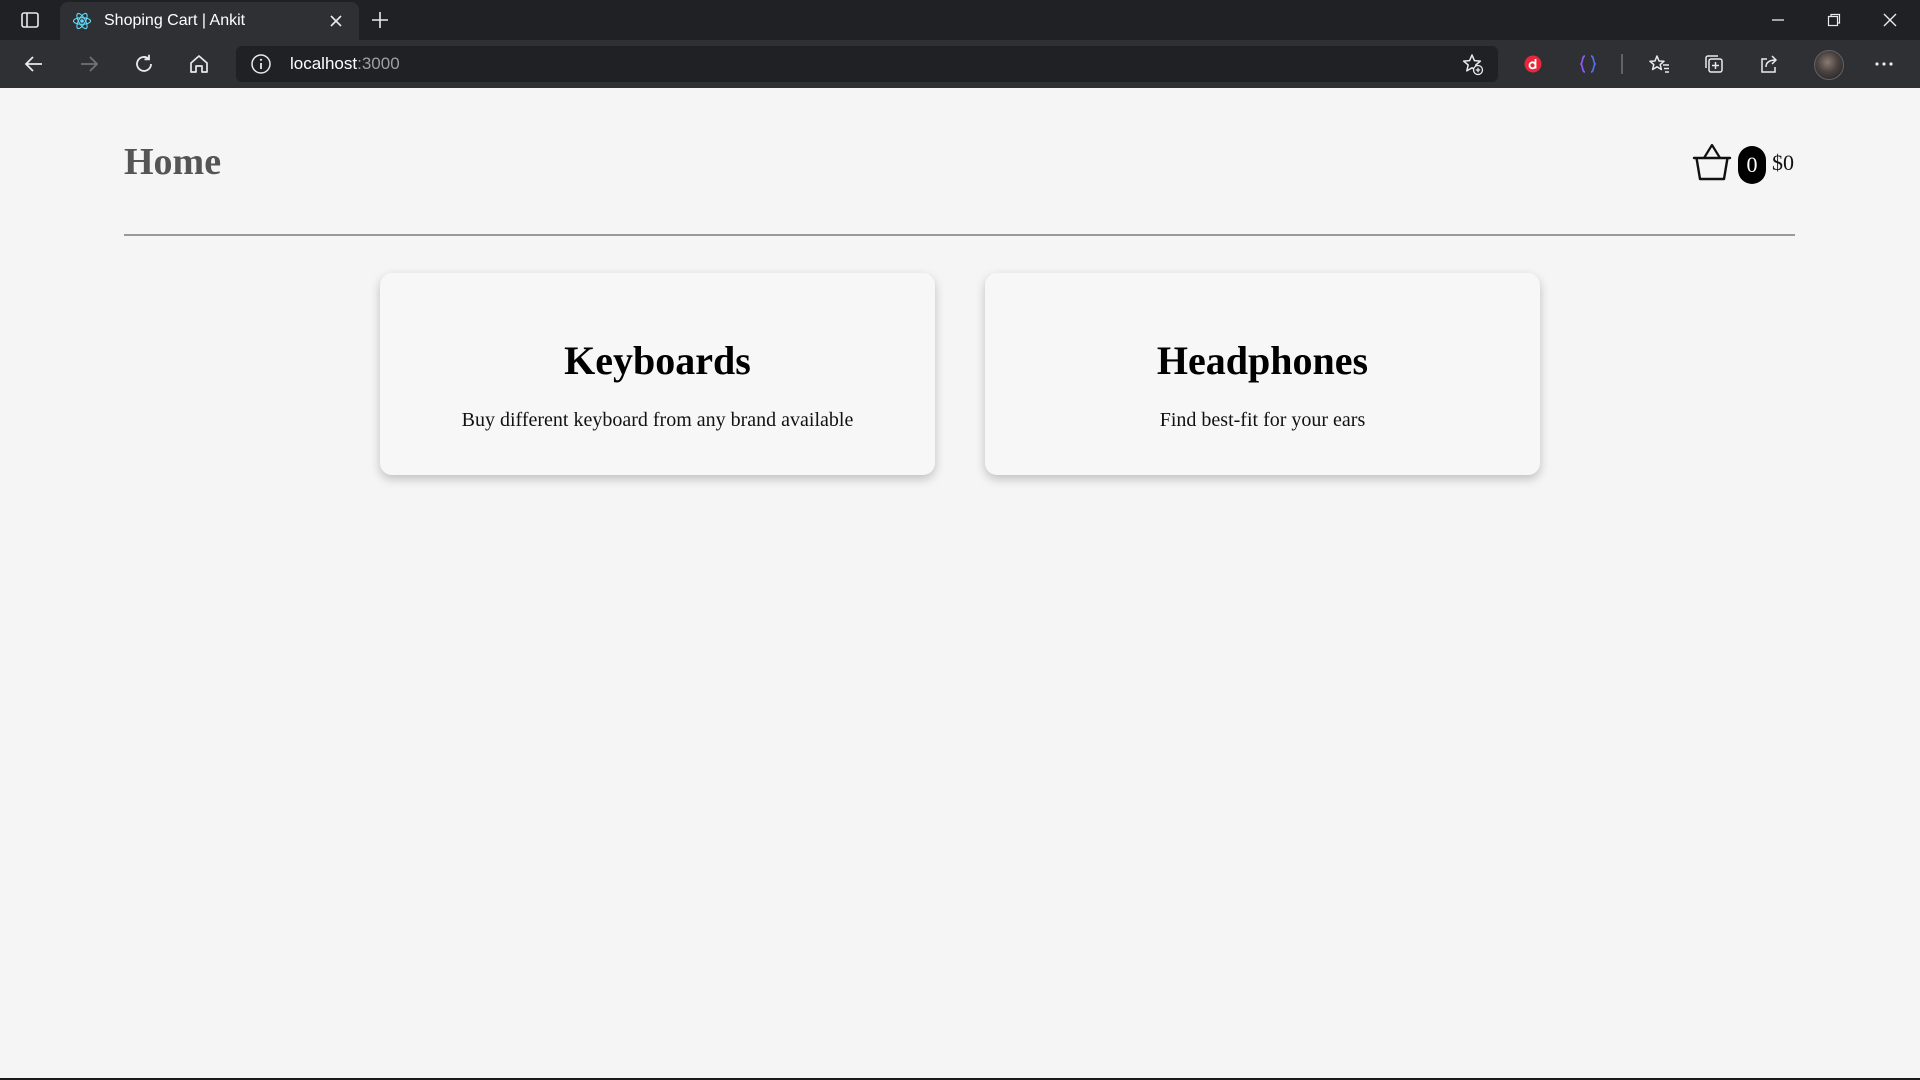 The image size is (1920, 1080). I want to click on favorites-button, so click(1659, 64).